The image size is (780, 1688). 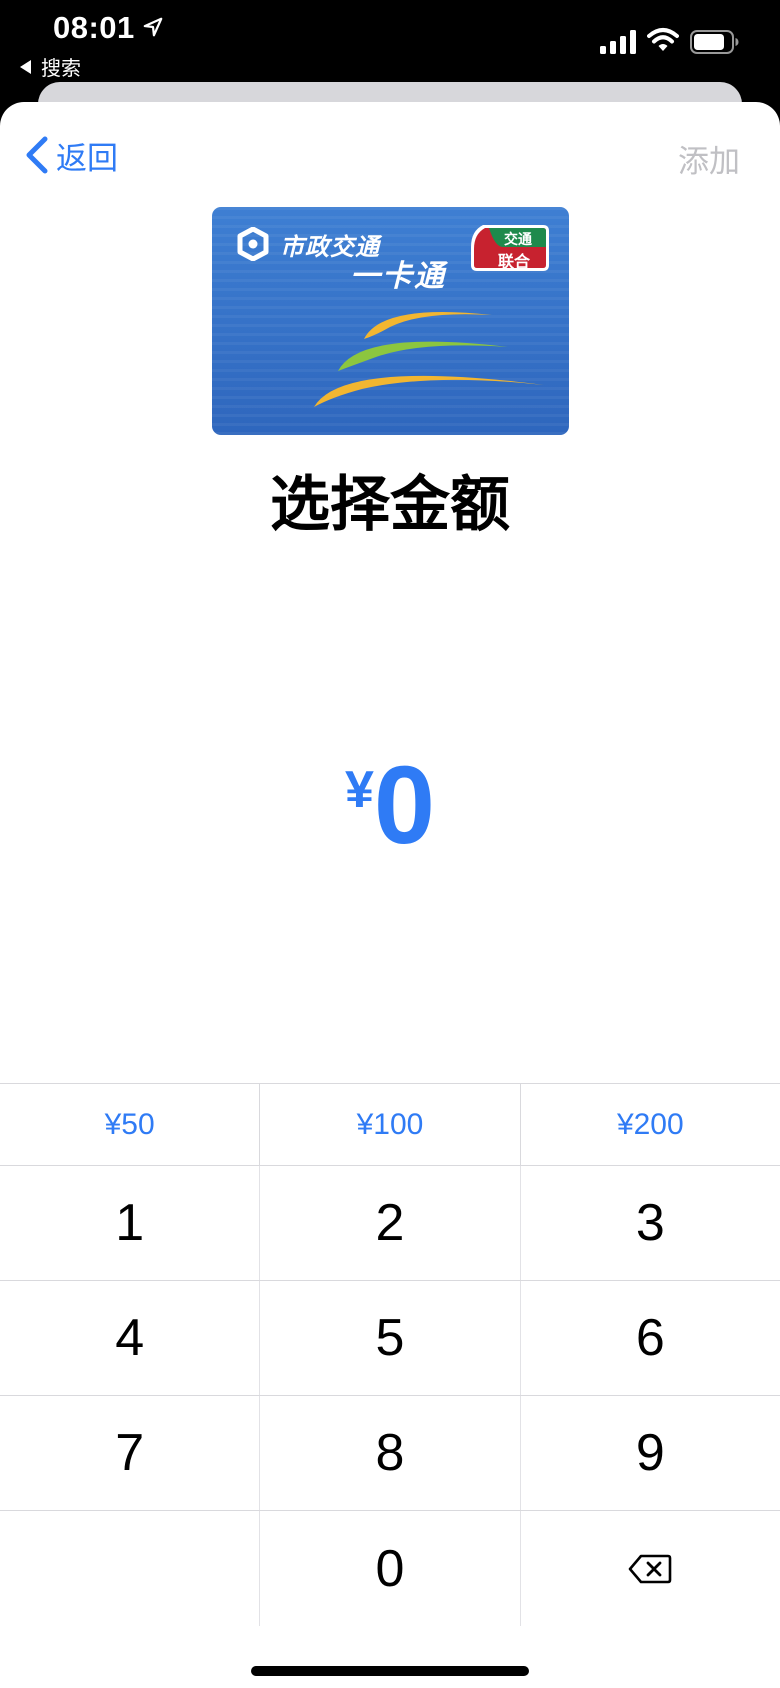 I want to click on key-row-4: 0, so click(x=390, y=1568).